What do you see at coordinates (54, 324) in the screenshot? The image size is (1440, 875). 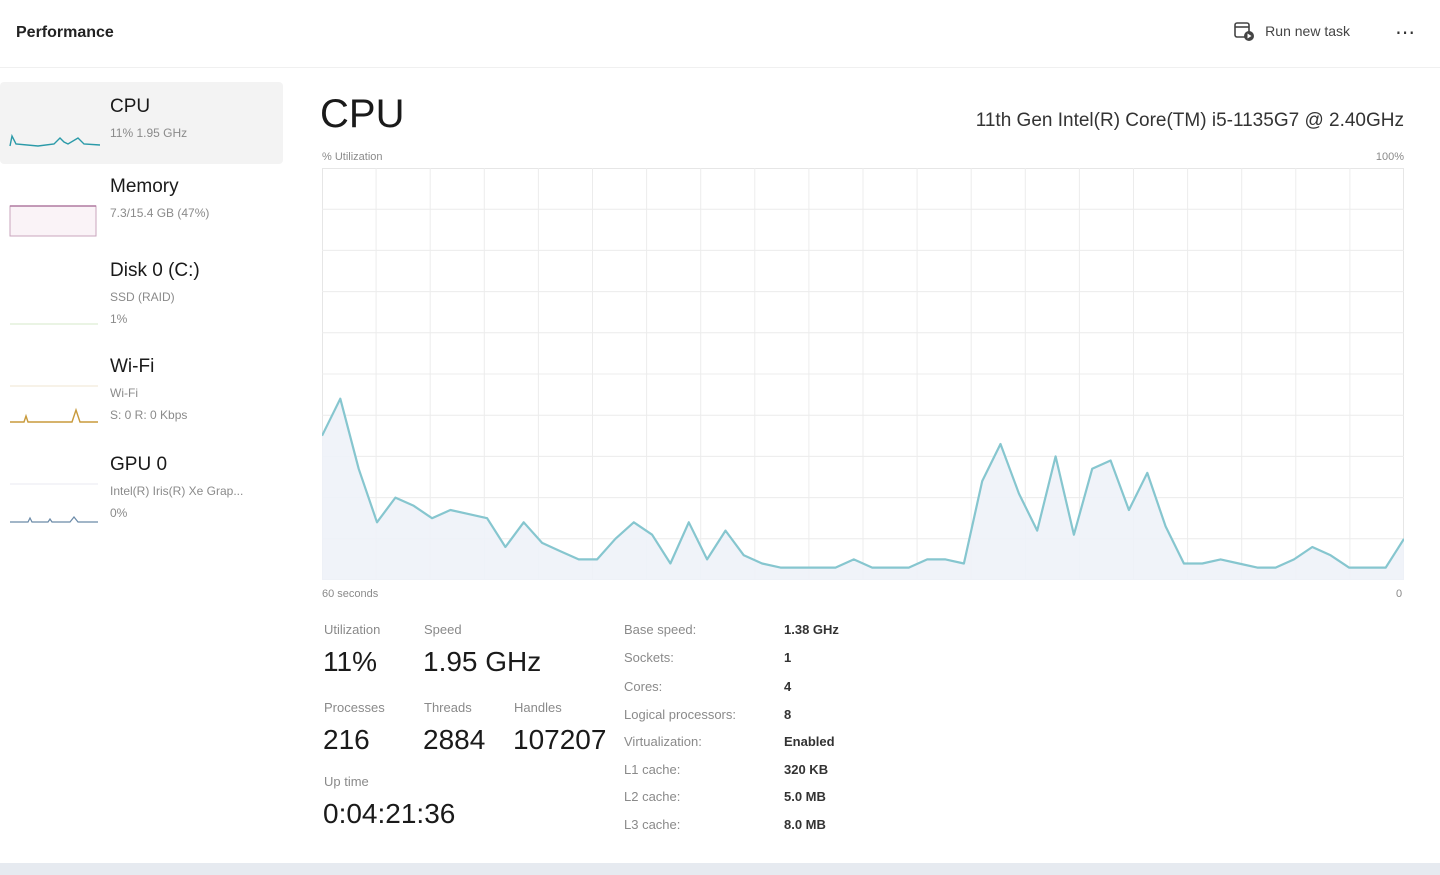 I see `disk-thumbnail-graph` at bounding box center [54, 324].